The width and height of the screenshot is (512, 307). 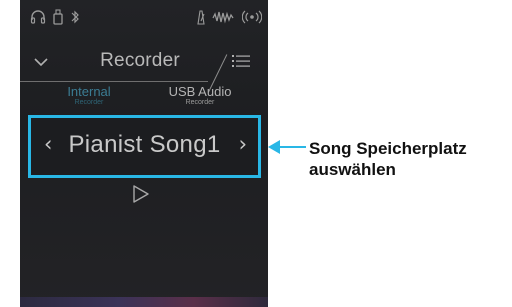 What do you see at coordinates (141, 196) in the screenshot?
I see `play-icon` at bounding box center [141, 196].